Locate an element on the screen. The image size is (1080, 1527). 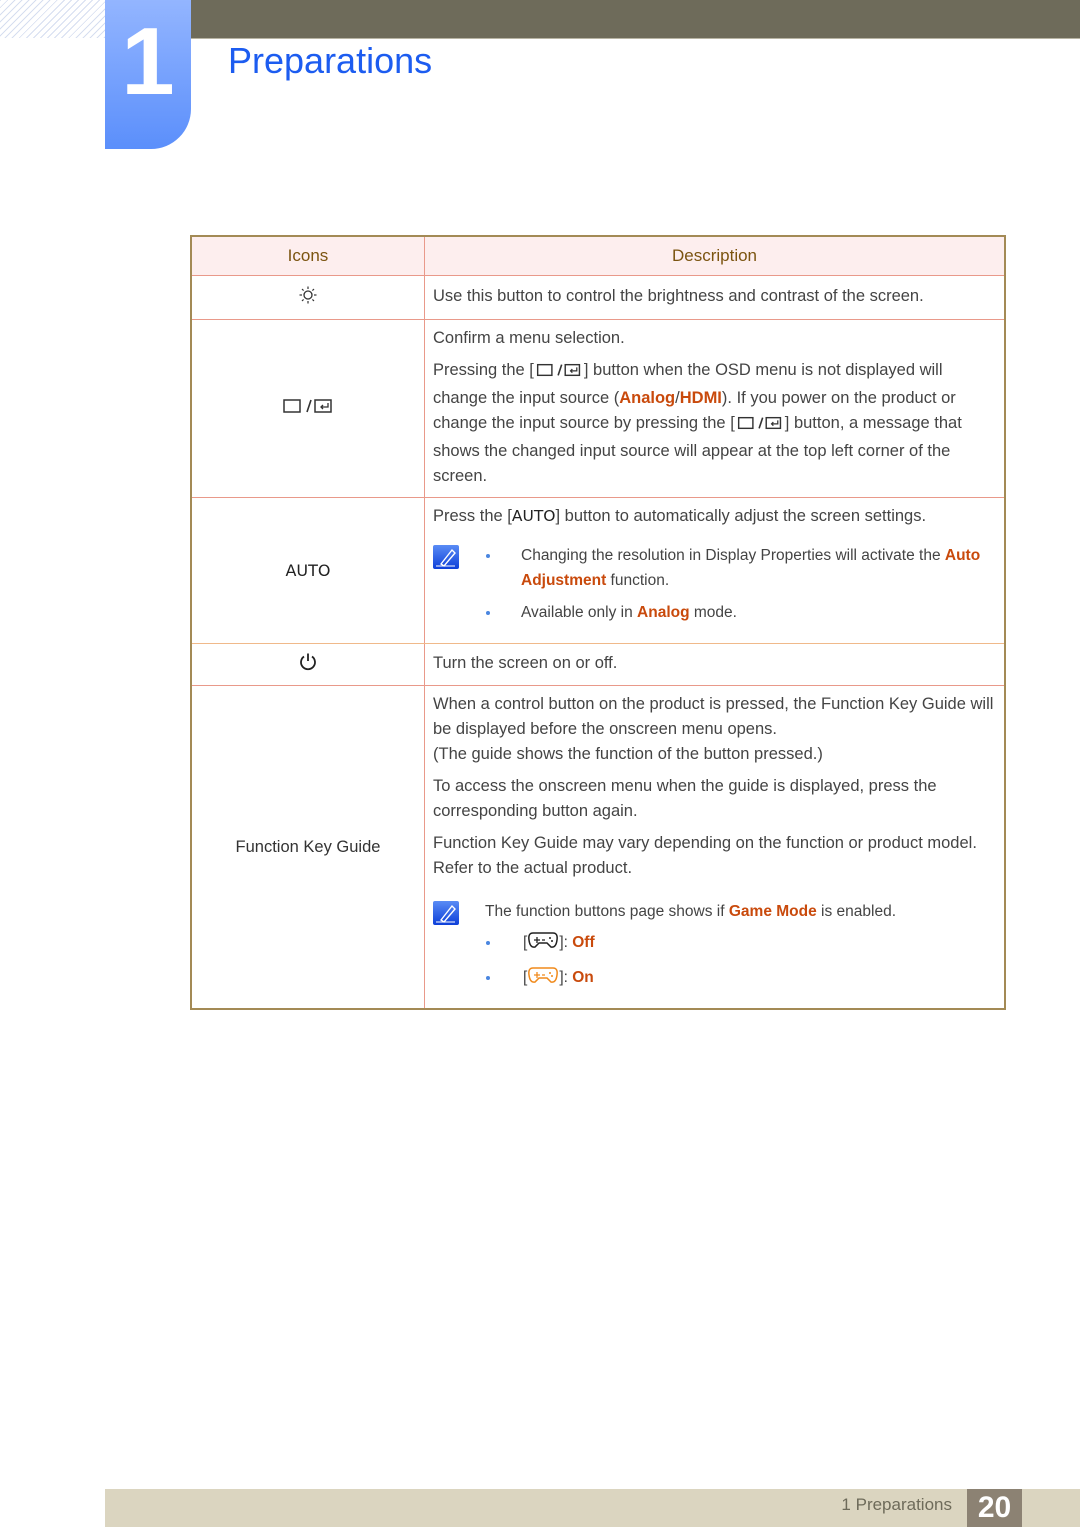
text-fragment: mode. is located at coordinates (713, 612).